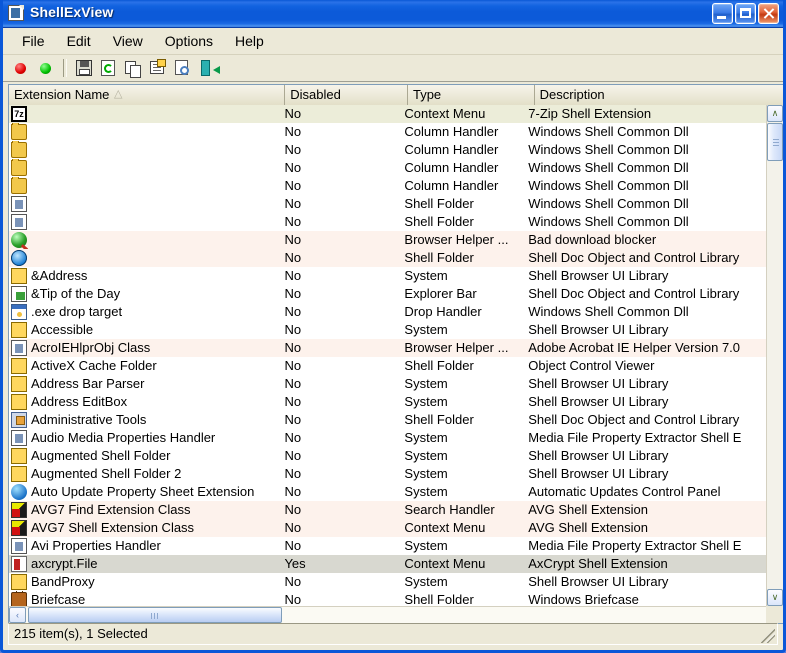 The width and height of the screenshot is (786, 653). I want to click on exit-door-icon, so click(210, 68).